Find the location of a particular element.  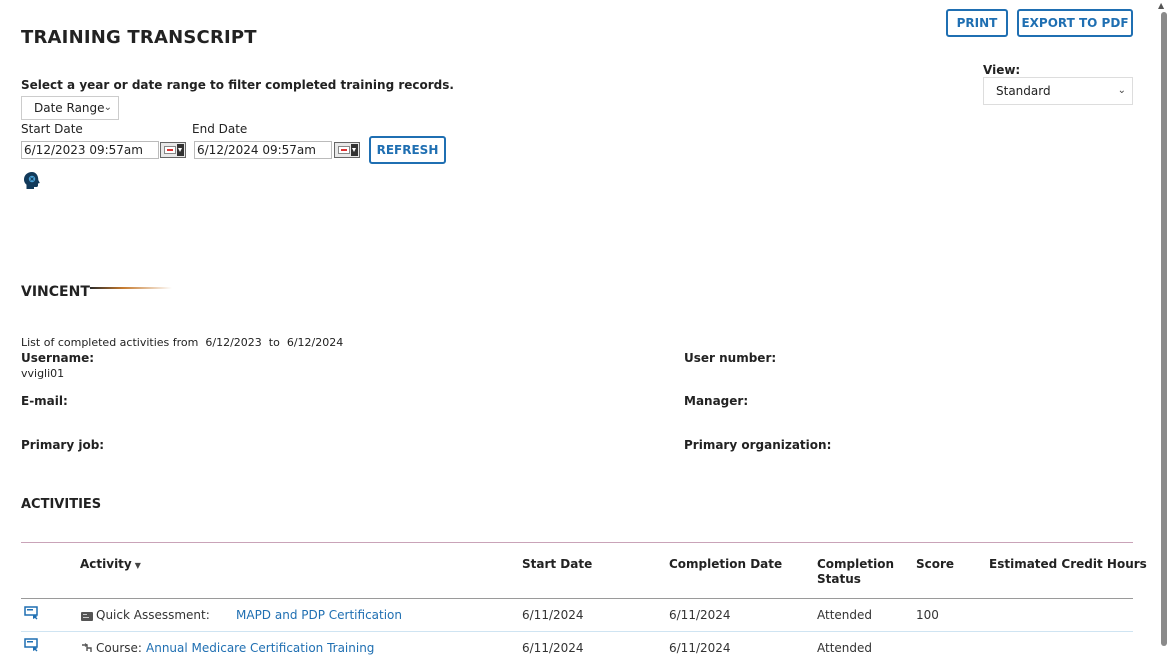

col-activity-label: Activity is located at coordinates (106, 564).